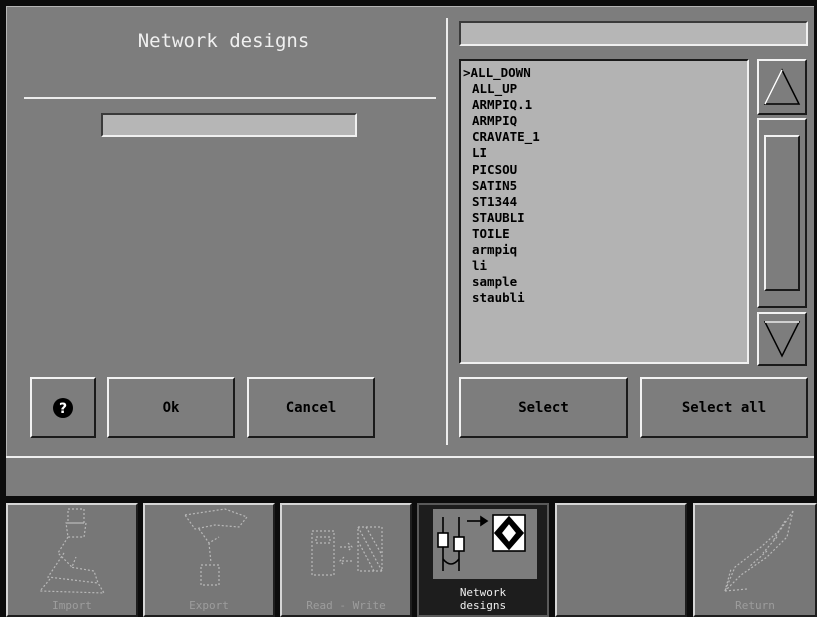 The image size is (817, 617). Describe the element at coordinates (605, 153) in the screenshot. I see `design-list-item: LI` at that location.